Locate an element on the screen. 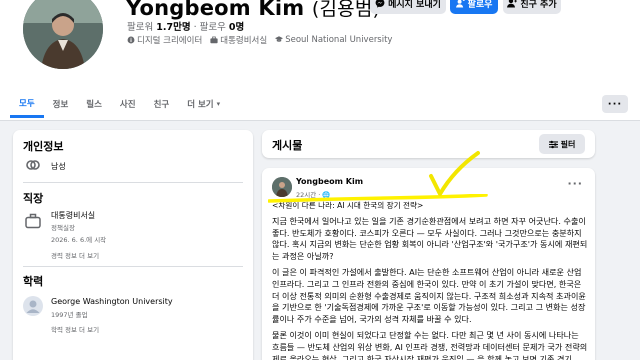 The height and width of the screenshot is (360, 640). education-history-link: 학력 정보 더 보기 is located at coordinates (75, 329).